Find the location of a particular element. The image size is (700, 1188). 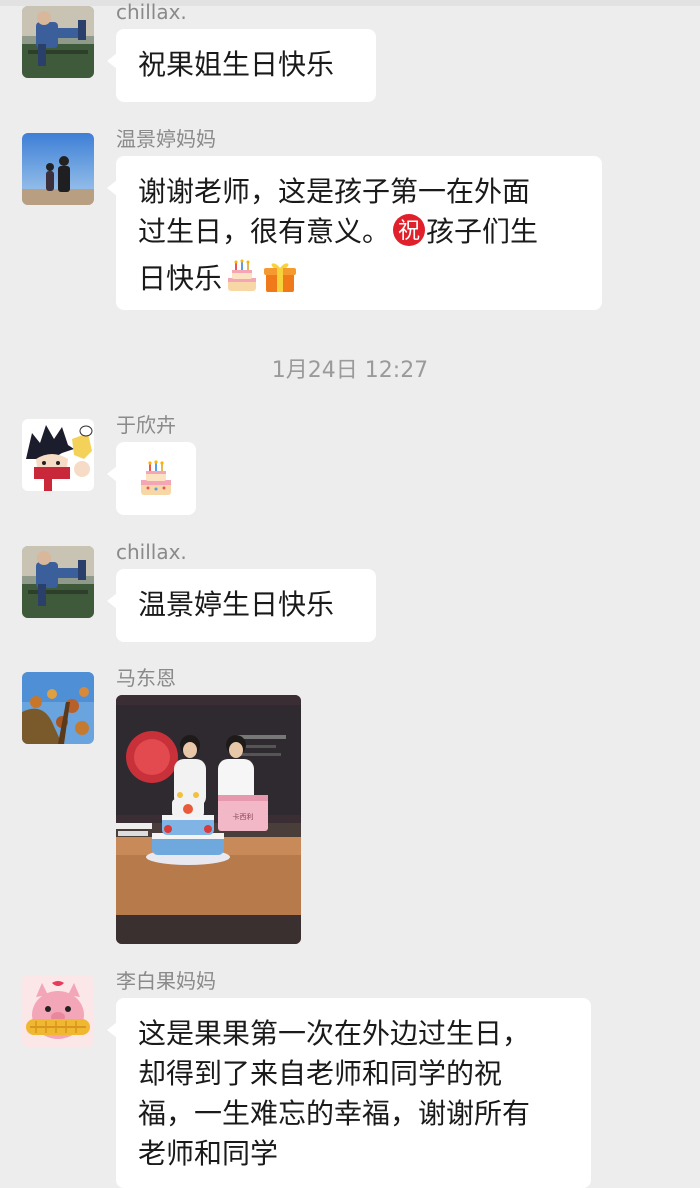

top-divider is located at coordinates (350, 3).